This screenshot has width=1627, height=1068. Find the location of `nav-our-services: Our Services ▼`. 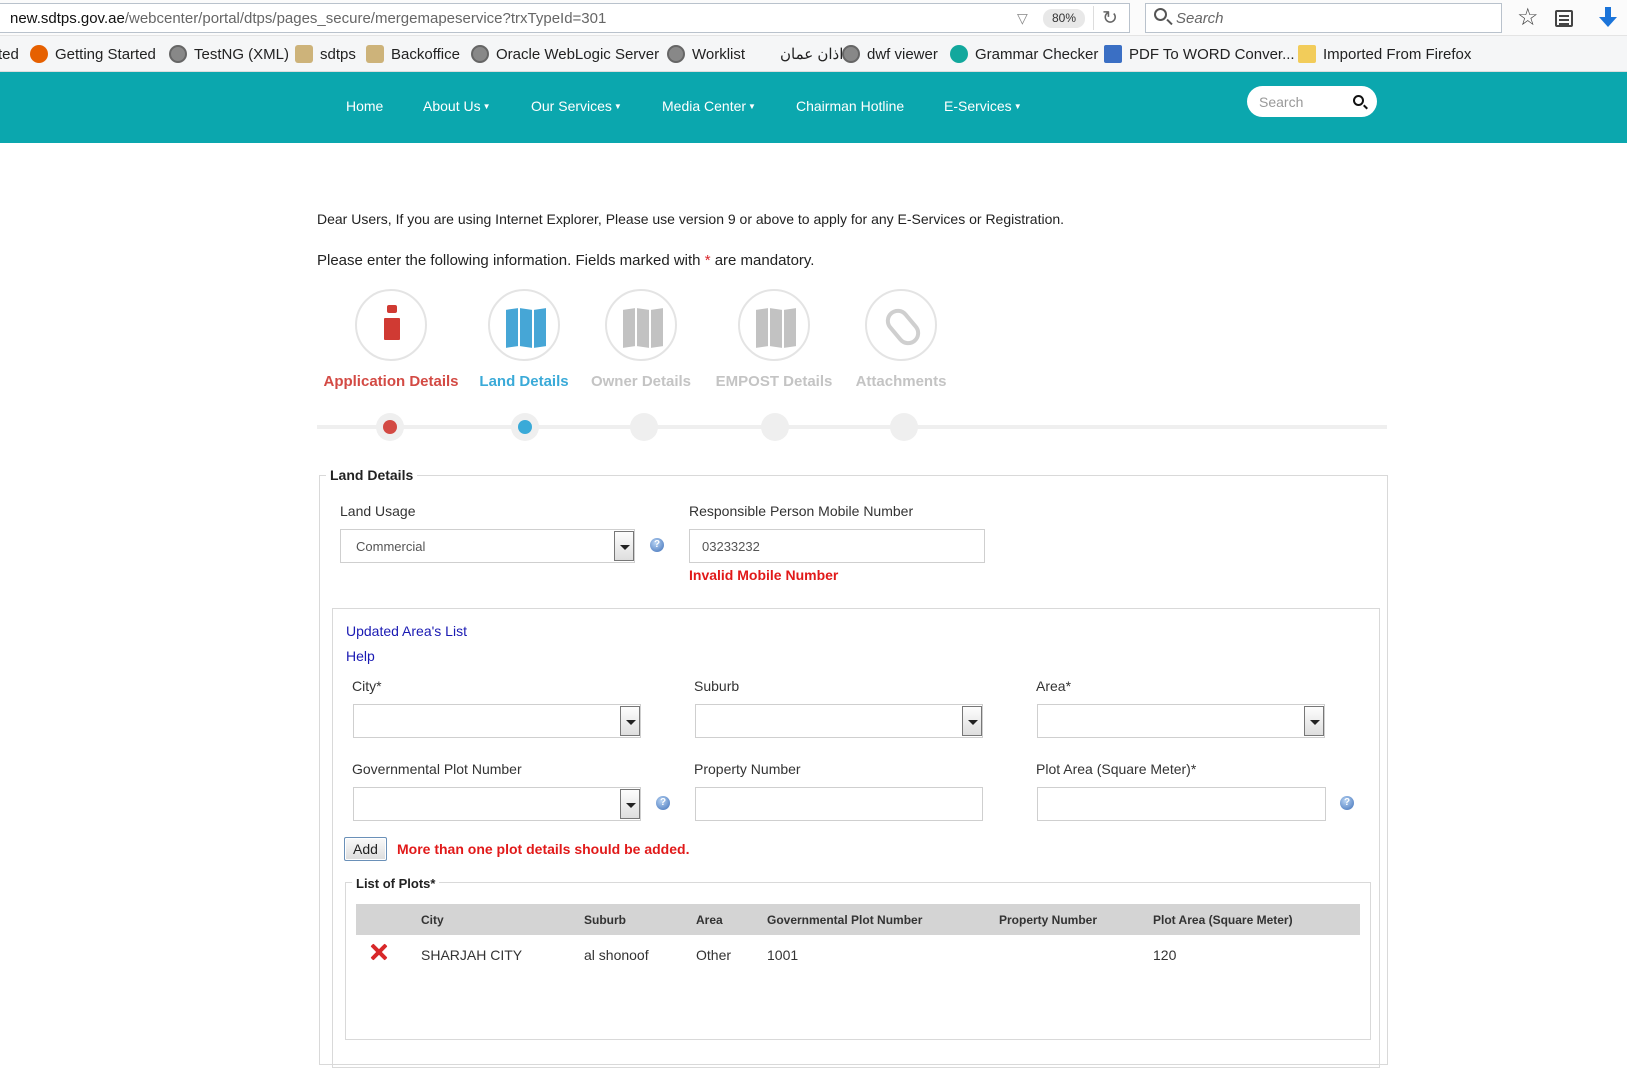

nav-our-services: Our Services ▼ is located at coordinates (576, 106).